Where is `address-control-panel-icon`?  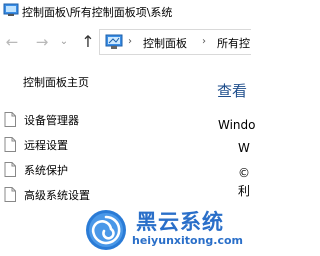
address-control-panel-icon is located at coordinates (114, 41).